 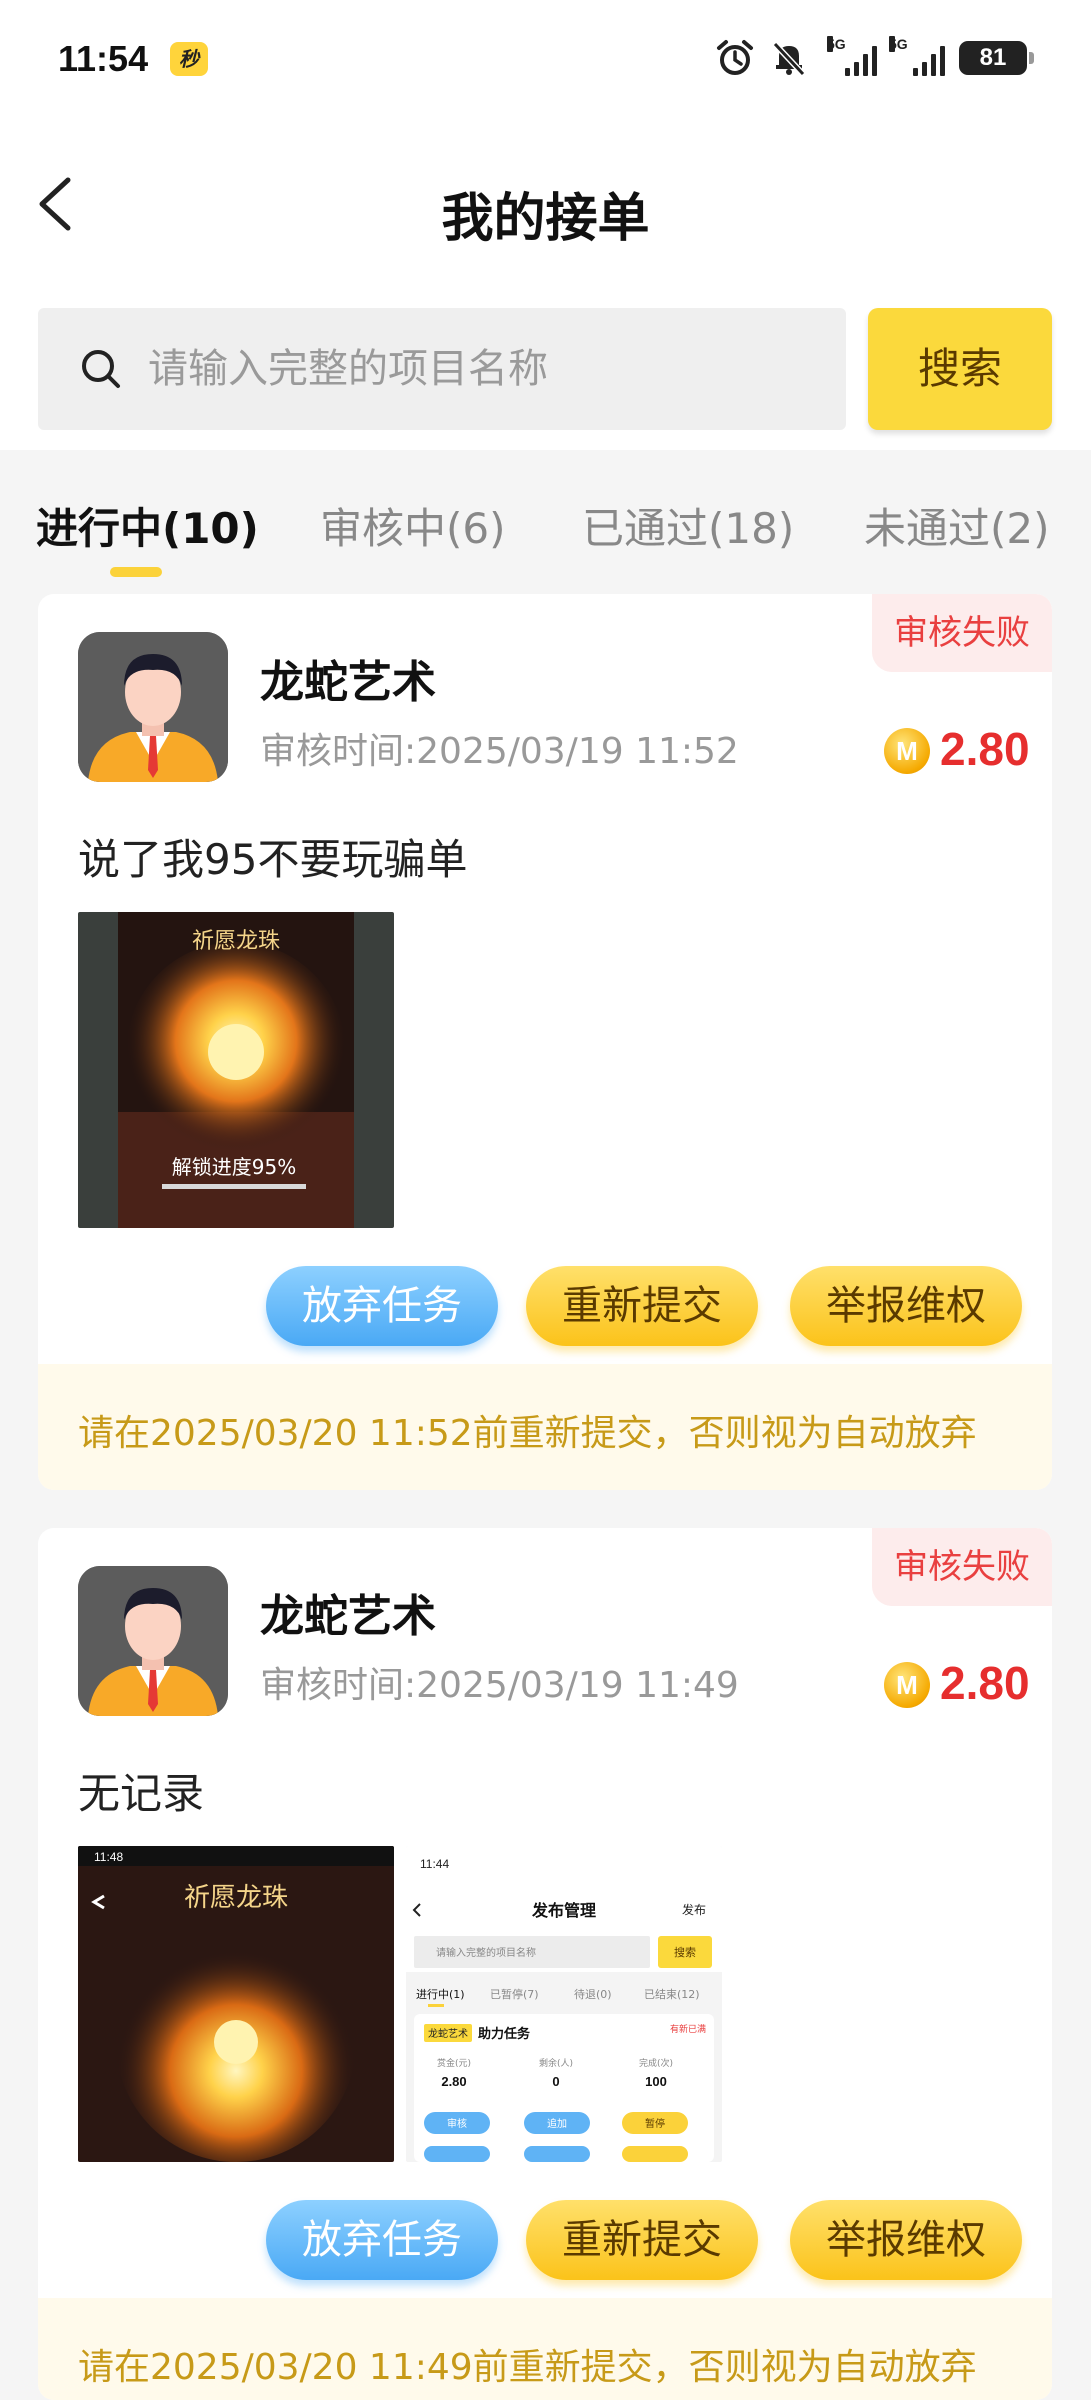 I want to click on screenshot-title: 发布管理, so click(x=563, y=1910).